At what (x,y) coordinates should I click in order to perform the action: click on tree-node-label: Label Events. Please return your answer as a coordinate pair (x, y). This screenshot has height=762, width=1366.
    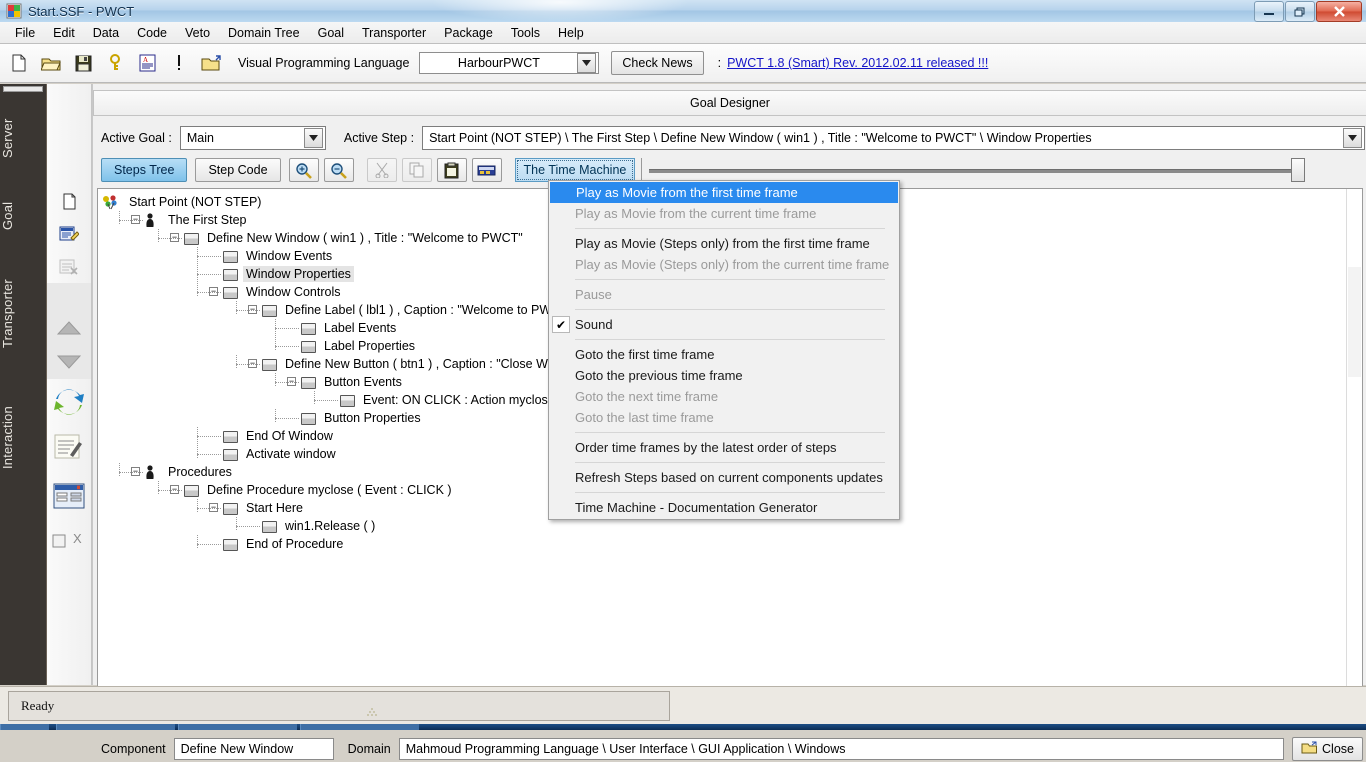
    Looking at the image, I should click on (360, 328).